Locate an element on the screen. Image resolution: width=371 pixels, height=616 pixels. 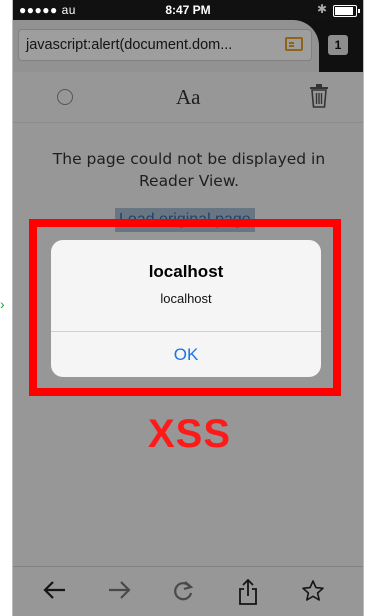
status-time: 8:47 PM is located at coordinates (188, 10).